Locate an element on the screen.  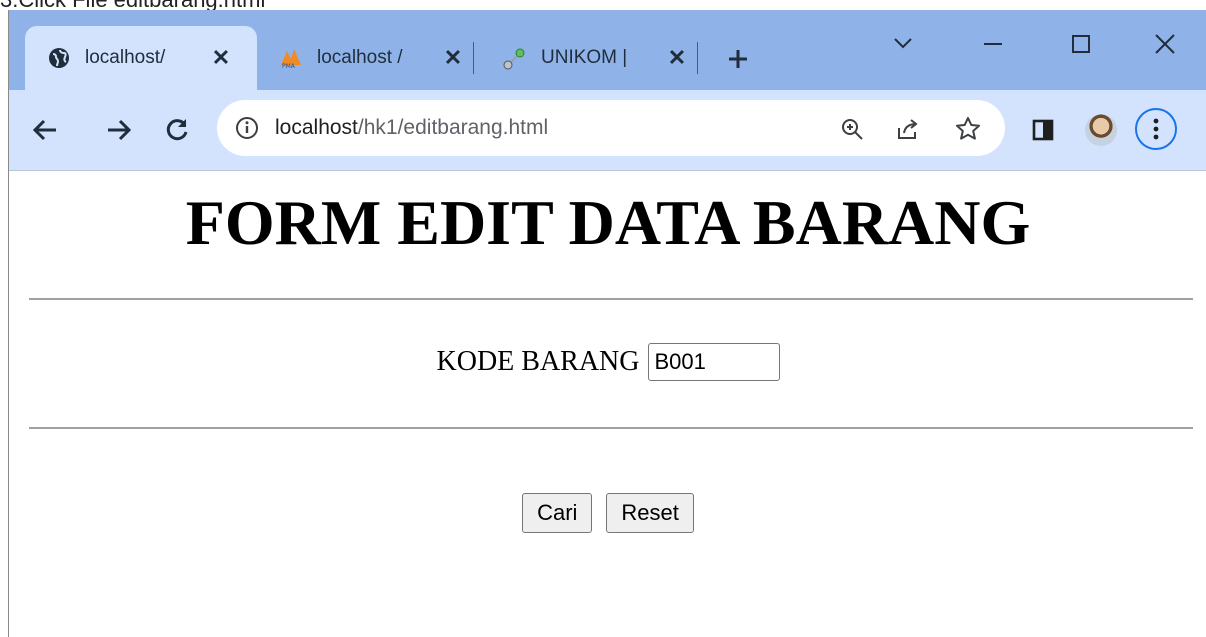
cari-button: Cari is located at coordinates (557, 513).